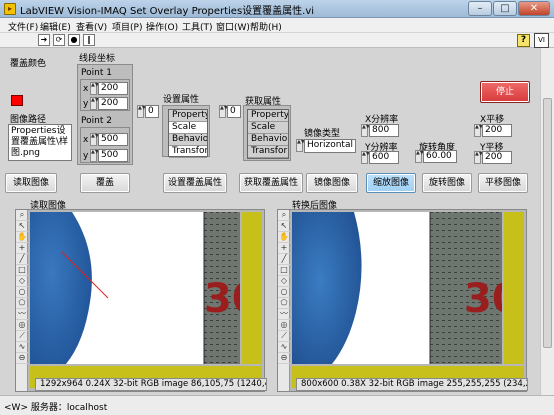 This screenshot has width=554, height=415. Describe the element at coordinates (222, 299) in the screenshot. I see `left-ruler-number: 30` at that location.